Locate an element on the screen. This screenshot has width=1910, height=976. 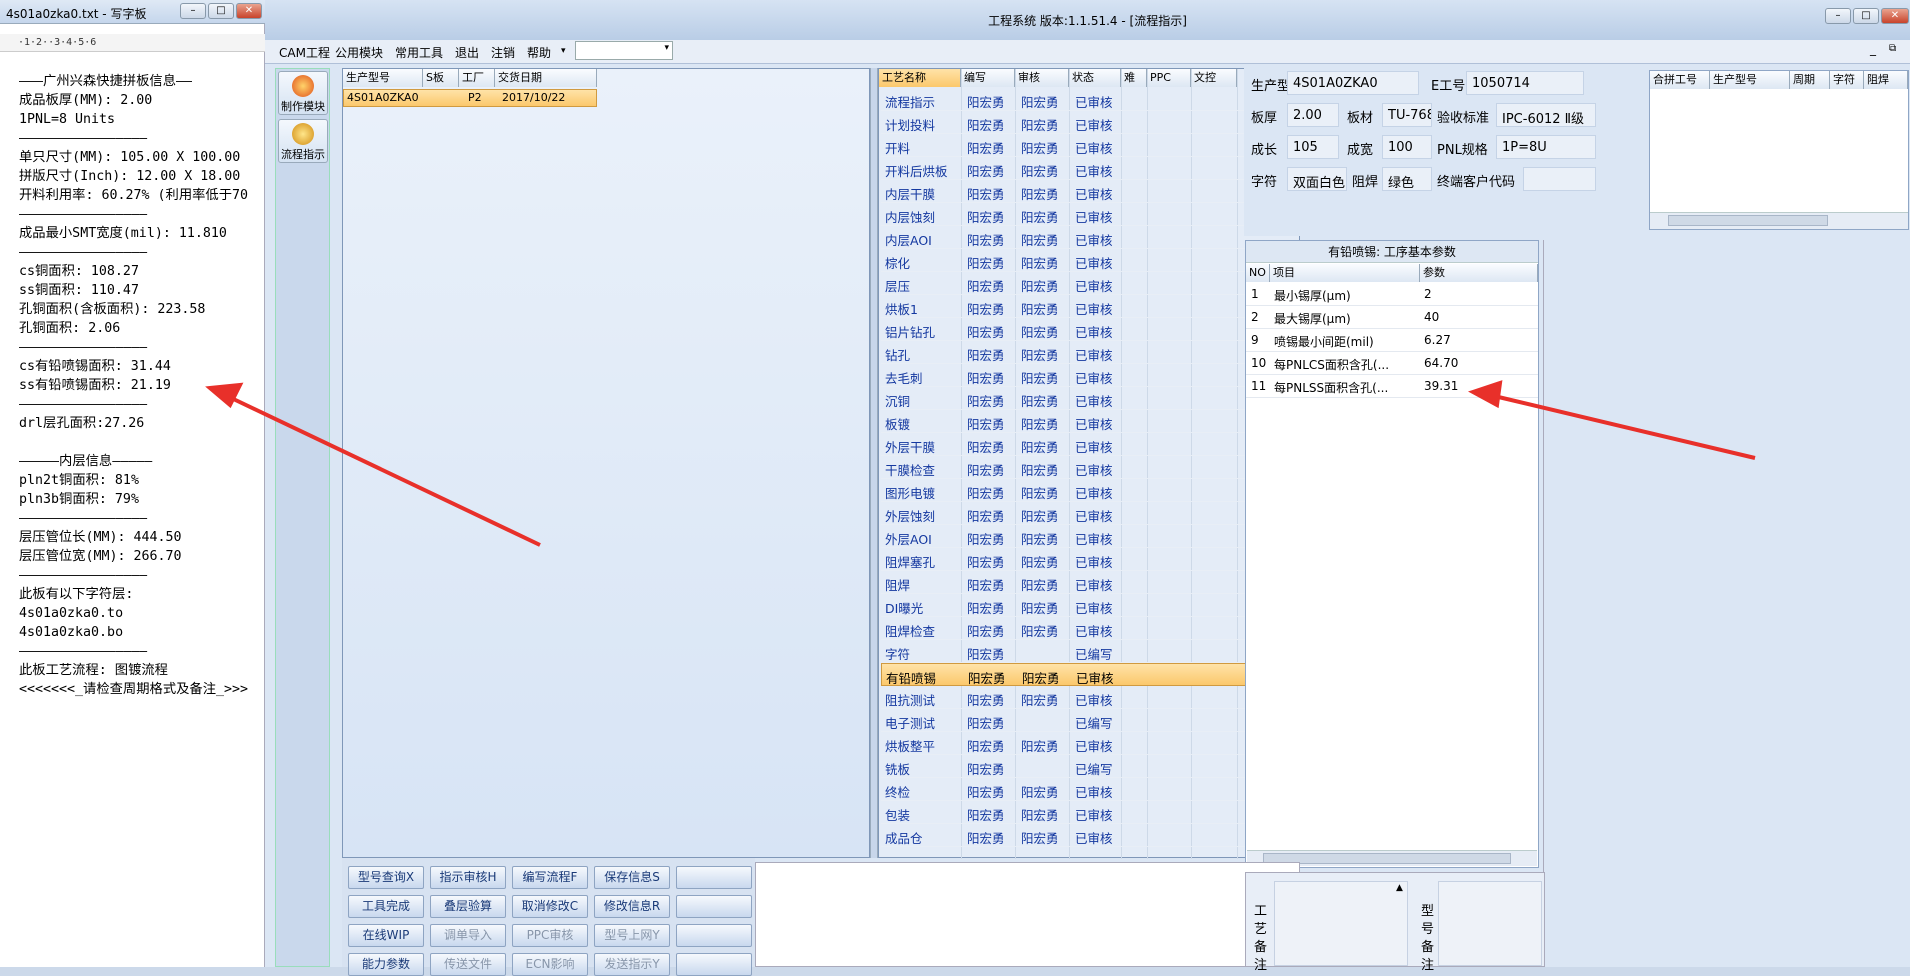
arrow-right-line is located at coordinates (1622, 426).